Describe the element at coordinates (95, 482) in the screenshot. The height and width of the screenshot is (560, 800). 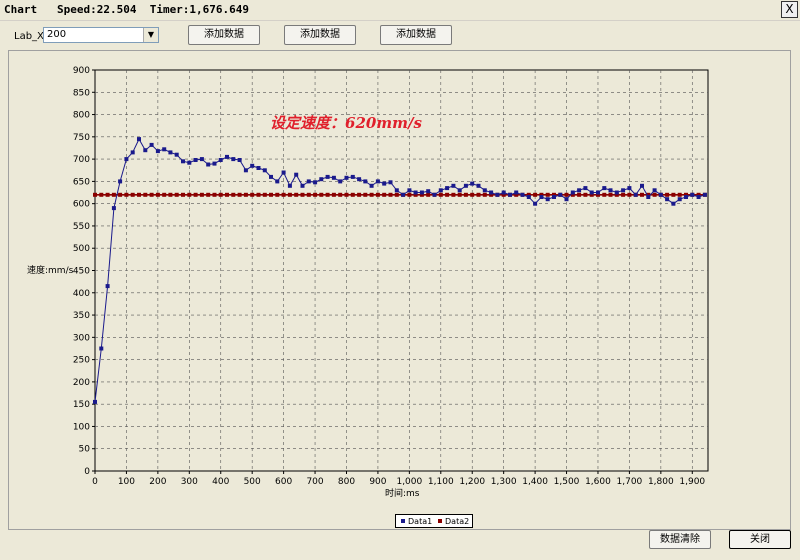
I see `x-tick-label: 0` at that location.